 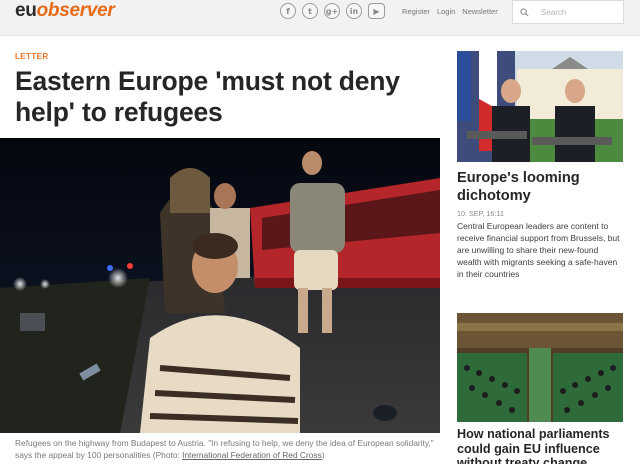 What do you see at coordinates (540, 367) in the screenshot?
I see `story2-image` at bounding box center [540, 367].